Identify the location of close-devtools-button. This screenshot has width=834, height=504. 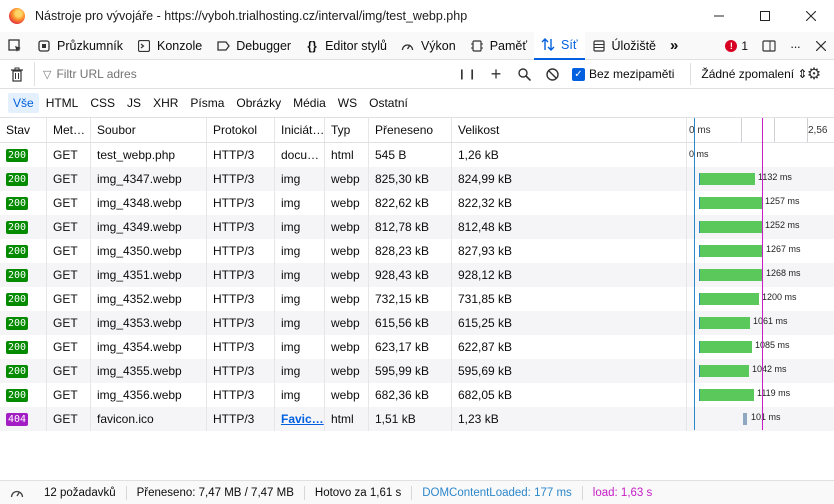
(821, 46).